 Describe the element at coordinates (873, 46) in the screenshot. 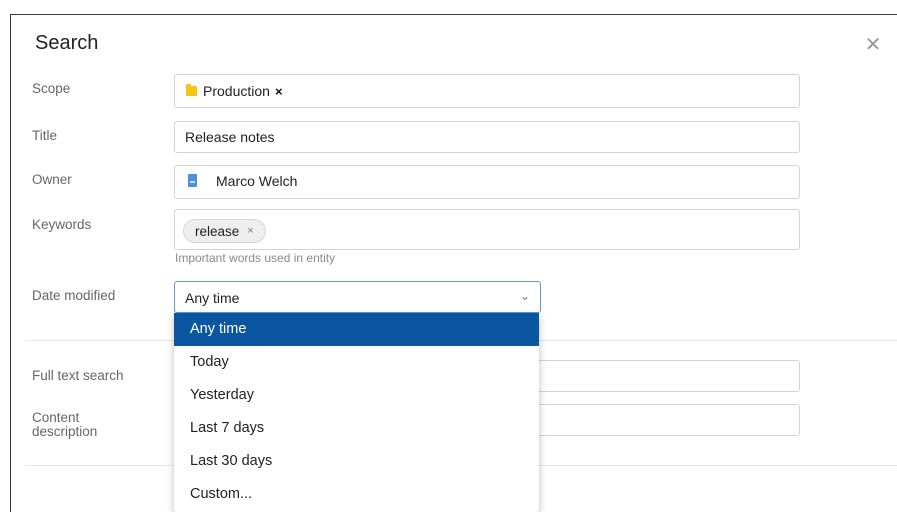

I see `close-icon: ✕` at that location.